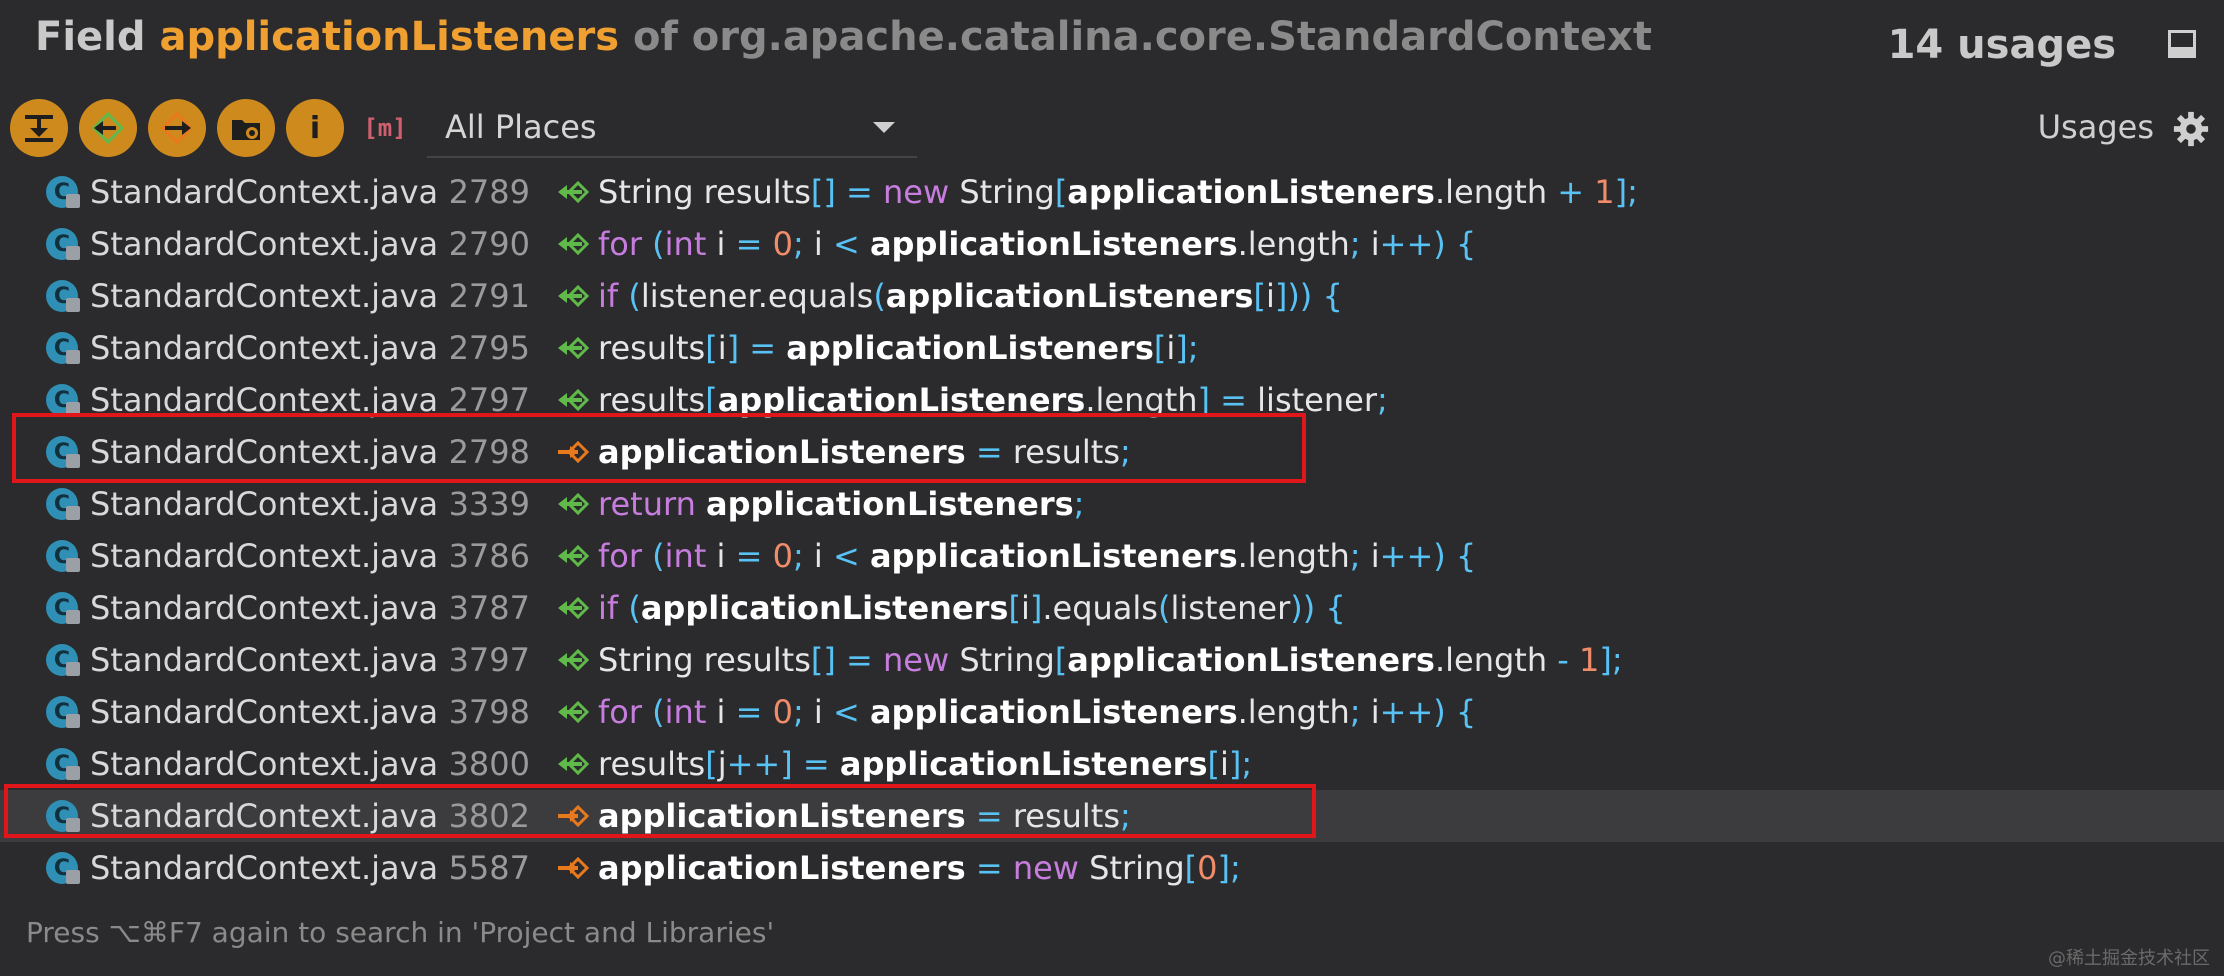 The width and height of the screenshot is (2224, 976). Describe the element at coordinates (108, 128) in the screenshot. I see `previous-occurrence-icon` at that location.